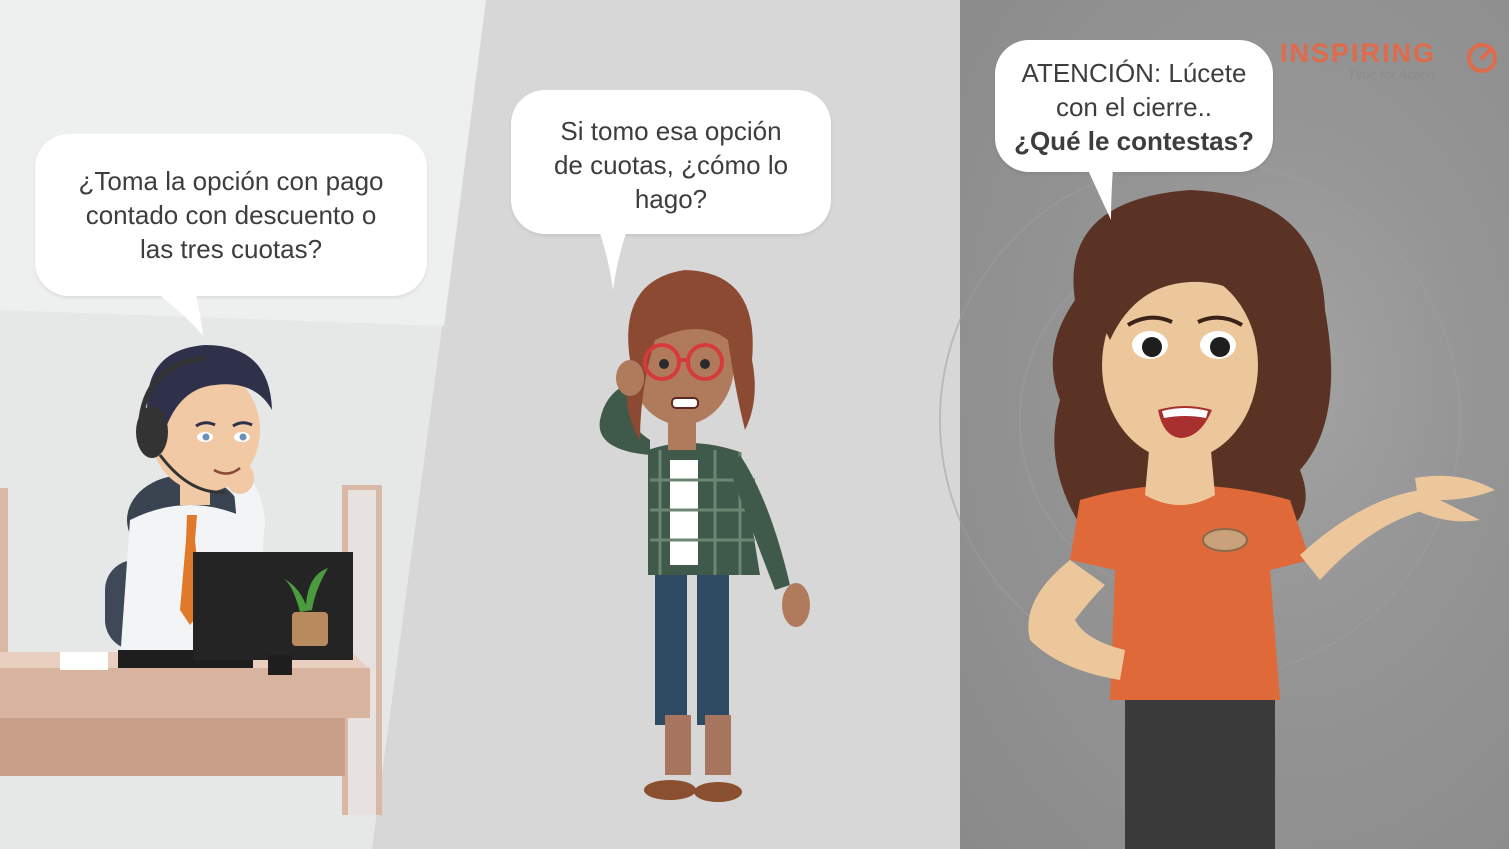  What do you see at coordinates (231, 249) in the screenshot?
I see `bubble-line: las tres cuotas?` at bounding box center [231, 249].